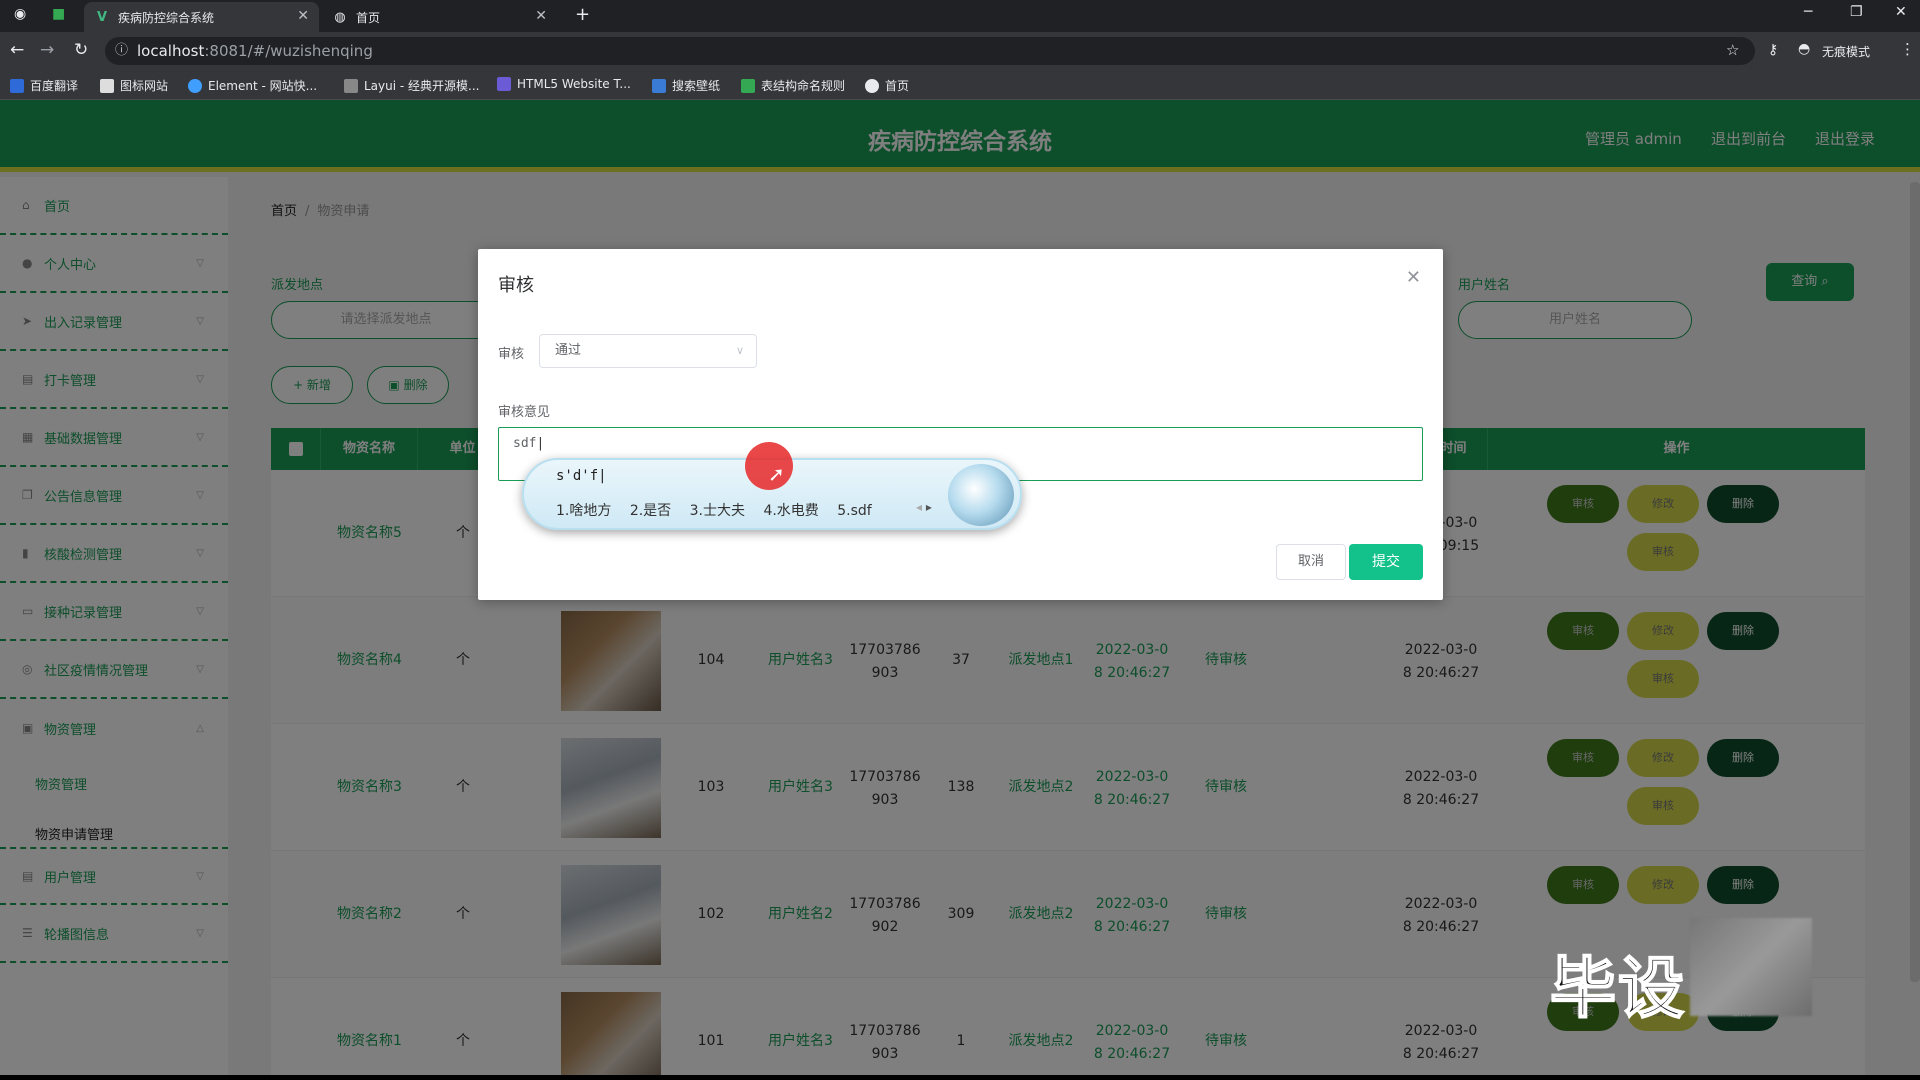  Describe the element at coordinates (1846, 52) in the screenshot. I see `incognito-label: 无痕模式` at that location.